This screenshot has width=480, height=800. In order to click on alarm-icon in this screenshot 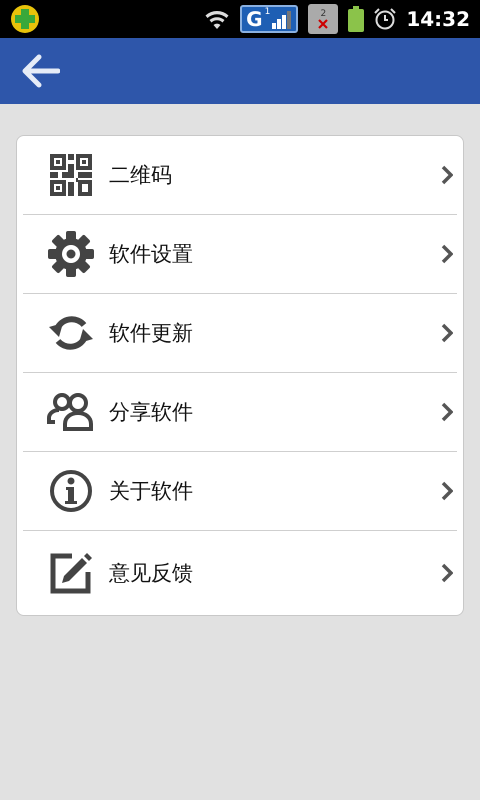, I will do `click(385, 19)`.